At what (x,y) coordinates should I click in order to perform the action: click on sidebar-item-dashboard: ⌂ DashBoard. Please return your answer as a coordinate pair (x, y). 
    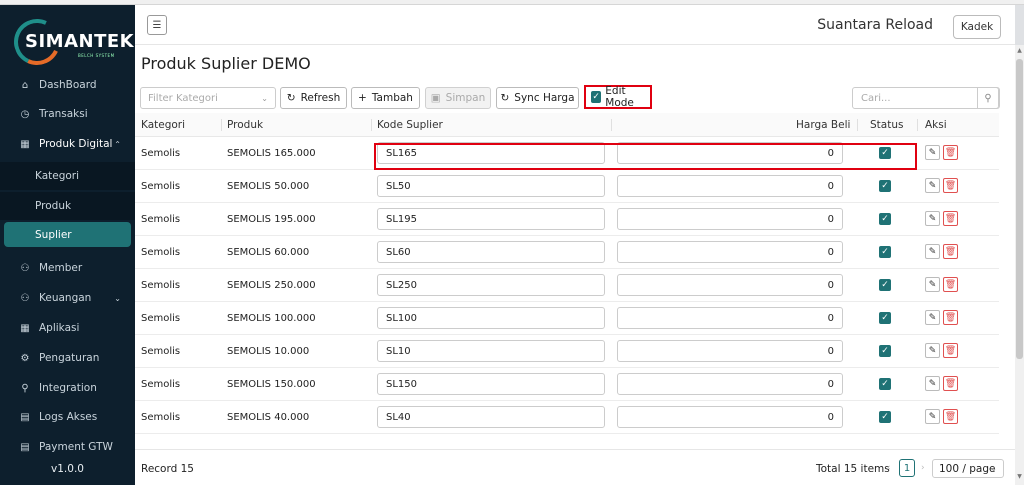
    Looking at the image, I should click on (67, 85).